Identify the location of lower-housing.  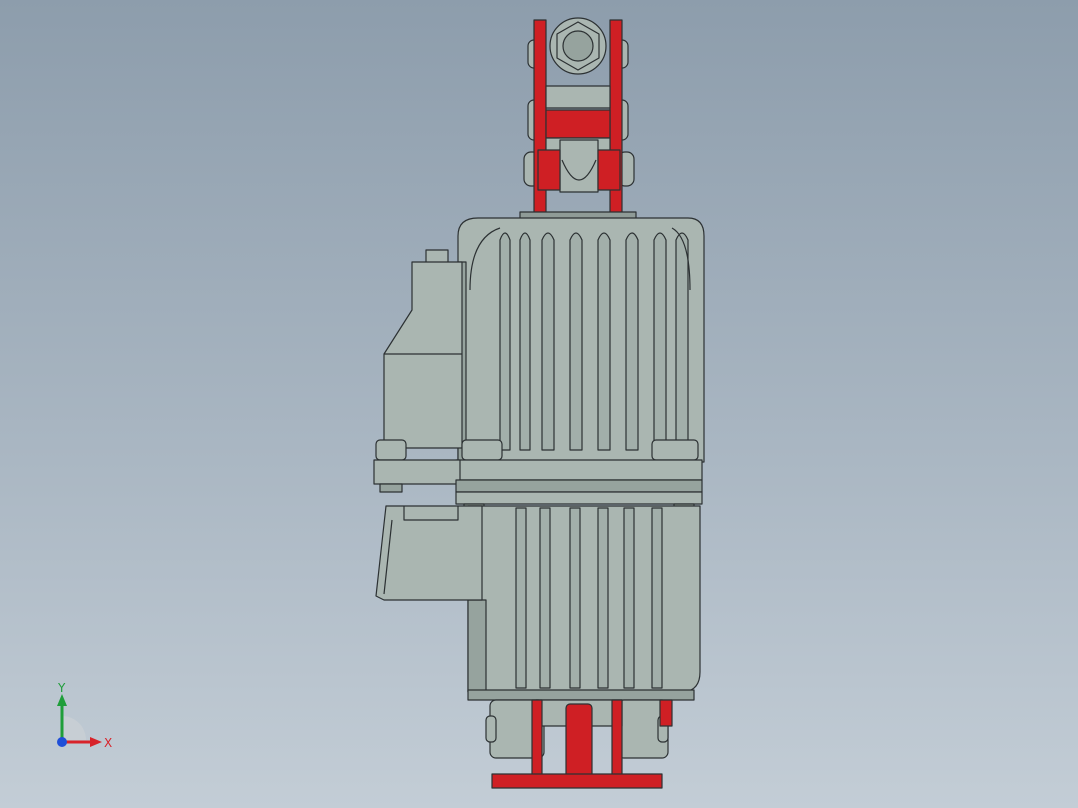
(538, 603).